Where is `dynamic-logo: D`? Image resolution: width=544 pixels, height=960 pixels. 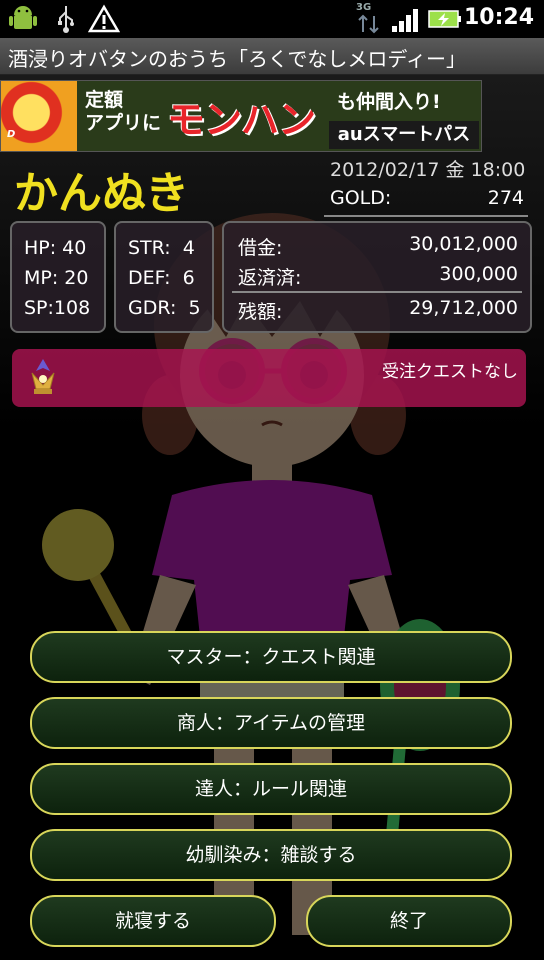
dynamic-logo: D is located at coordinates (39, 116).